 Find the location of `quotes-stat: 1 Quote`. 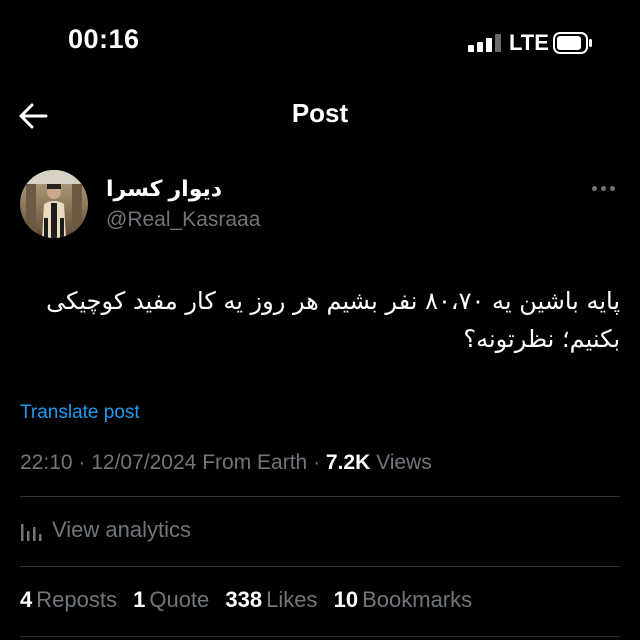

quotes-stat: 1 Quote is located at coordinates (171, 600).